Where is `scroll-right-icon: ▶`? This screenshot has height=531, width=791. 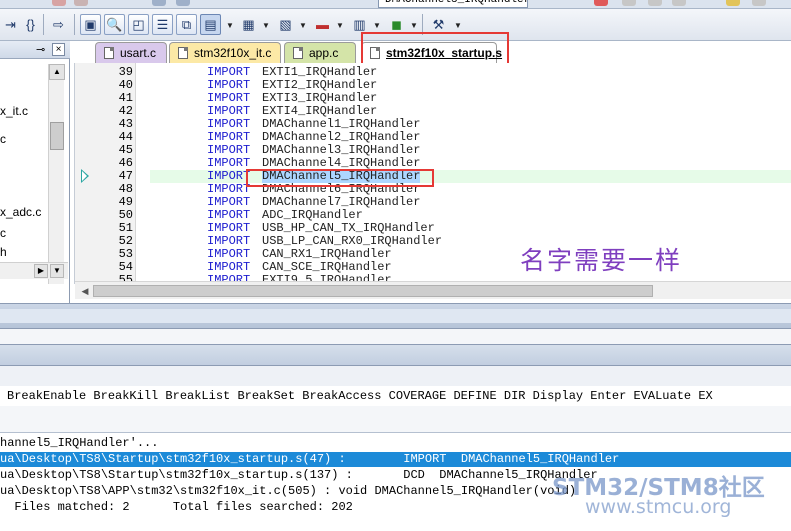 scroll-right-icon: ▶ is located at coordinates (41, 271).